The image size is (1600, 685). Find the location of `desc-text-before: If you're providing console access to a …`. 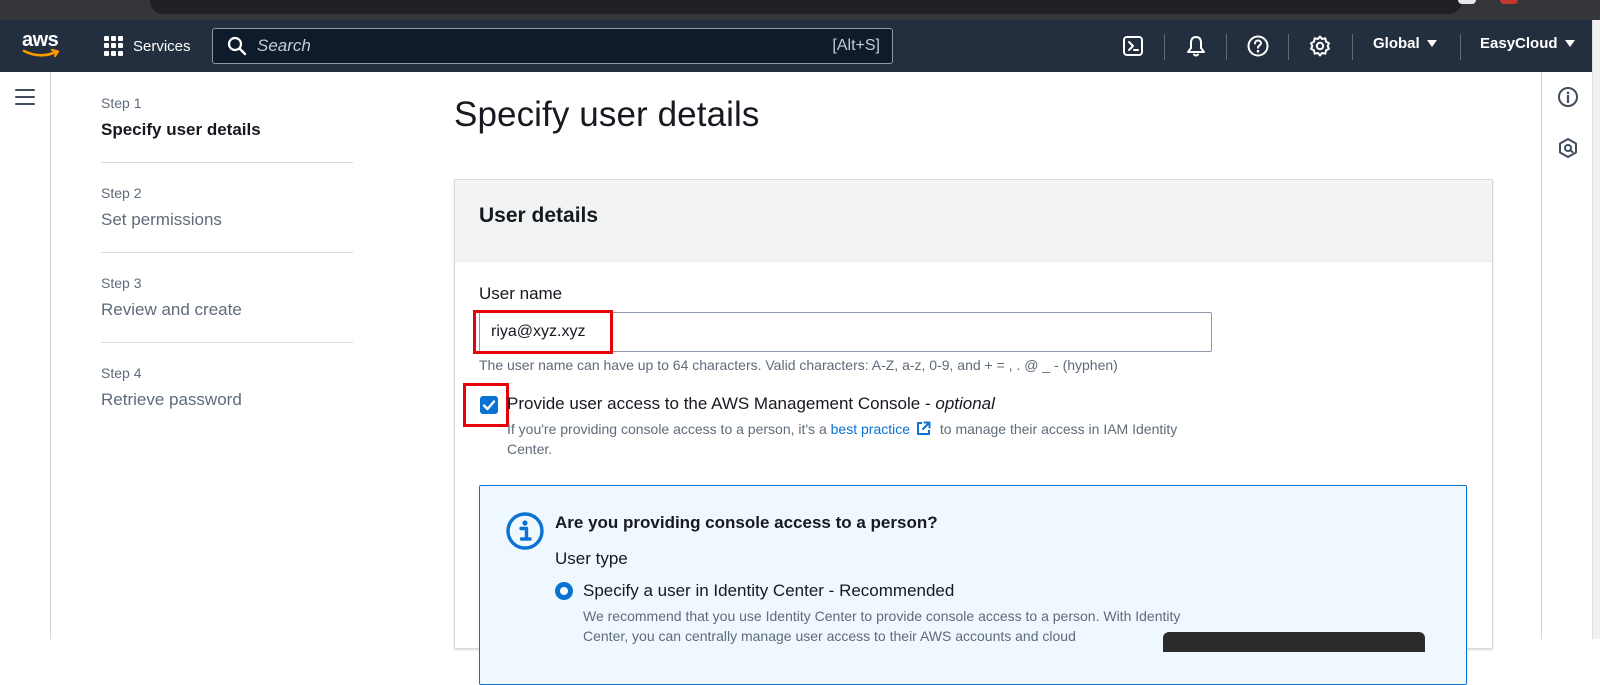

desc-text-before: If you're providing console access to a … is located at coordinates (669, 429).